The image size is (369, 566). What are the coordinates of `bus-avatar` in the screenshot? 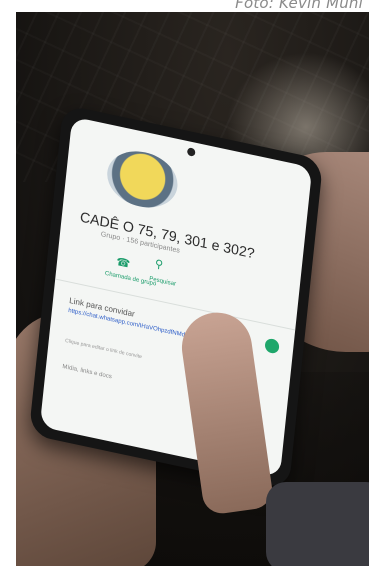 It's located at (142, 179).